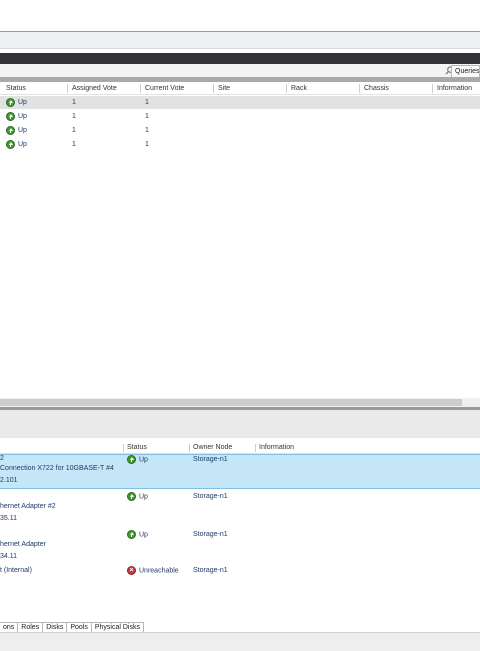 This screenshot has height=651, width=480. What do you see at coordinates (231, 402) in the screenshot?
I see `scrollbar-thumb` at bounding box center [231, 402].